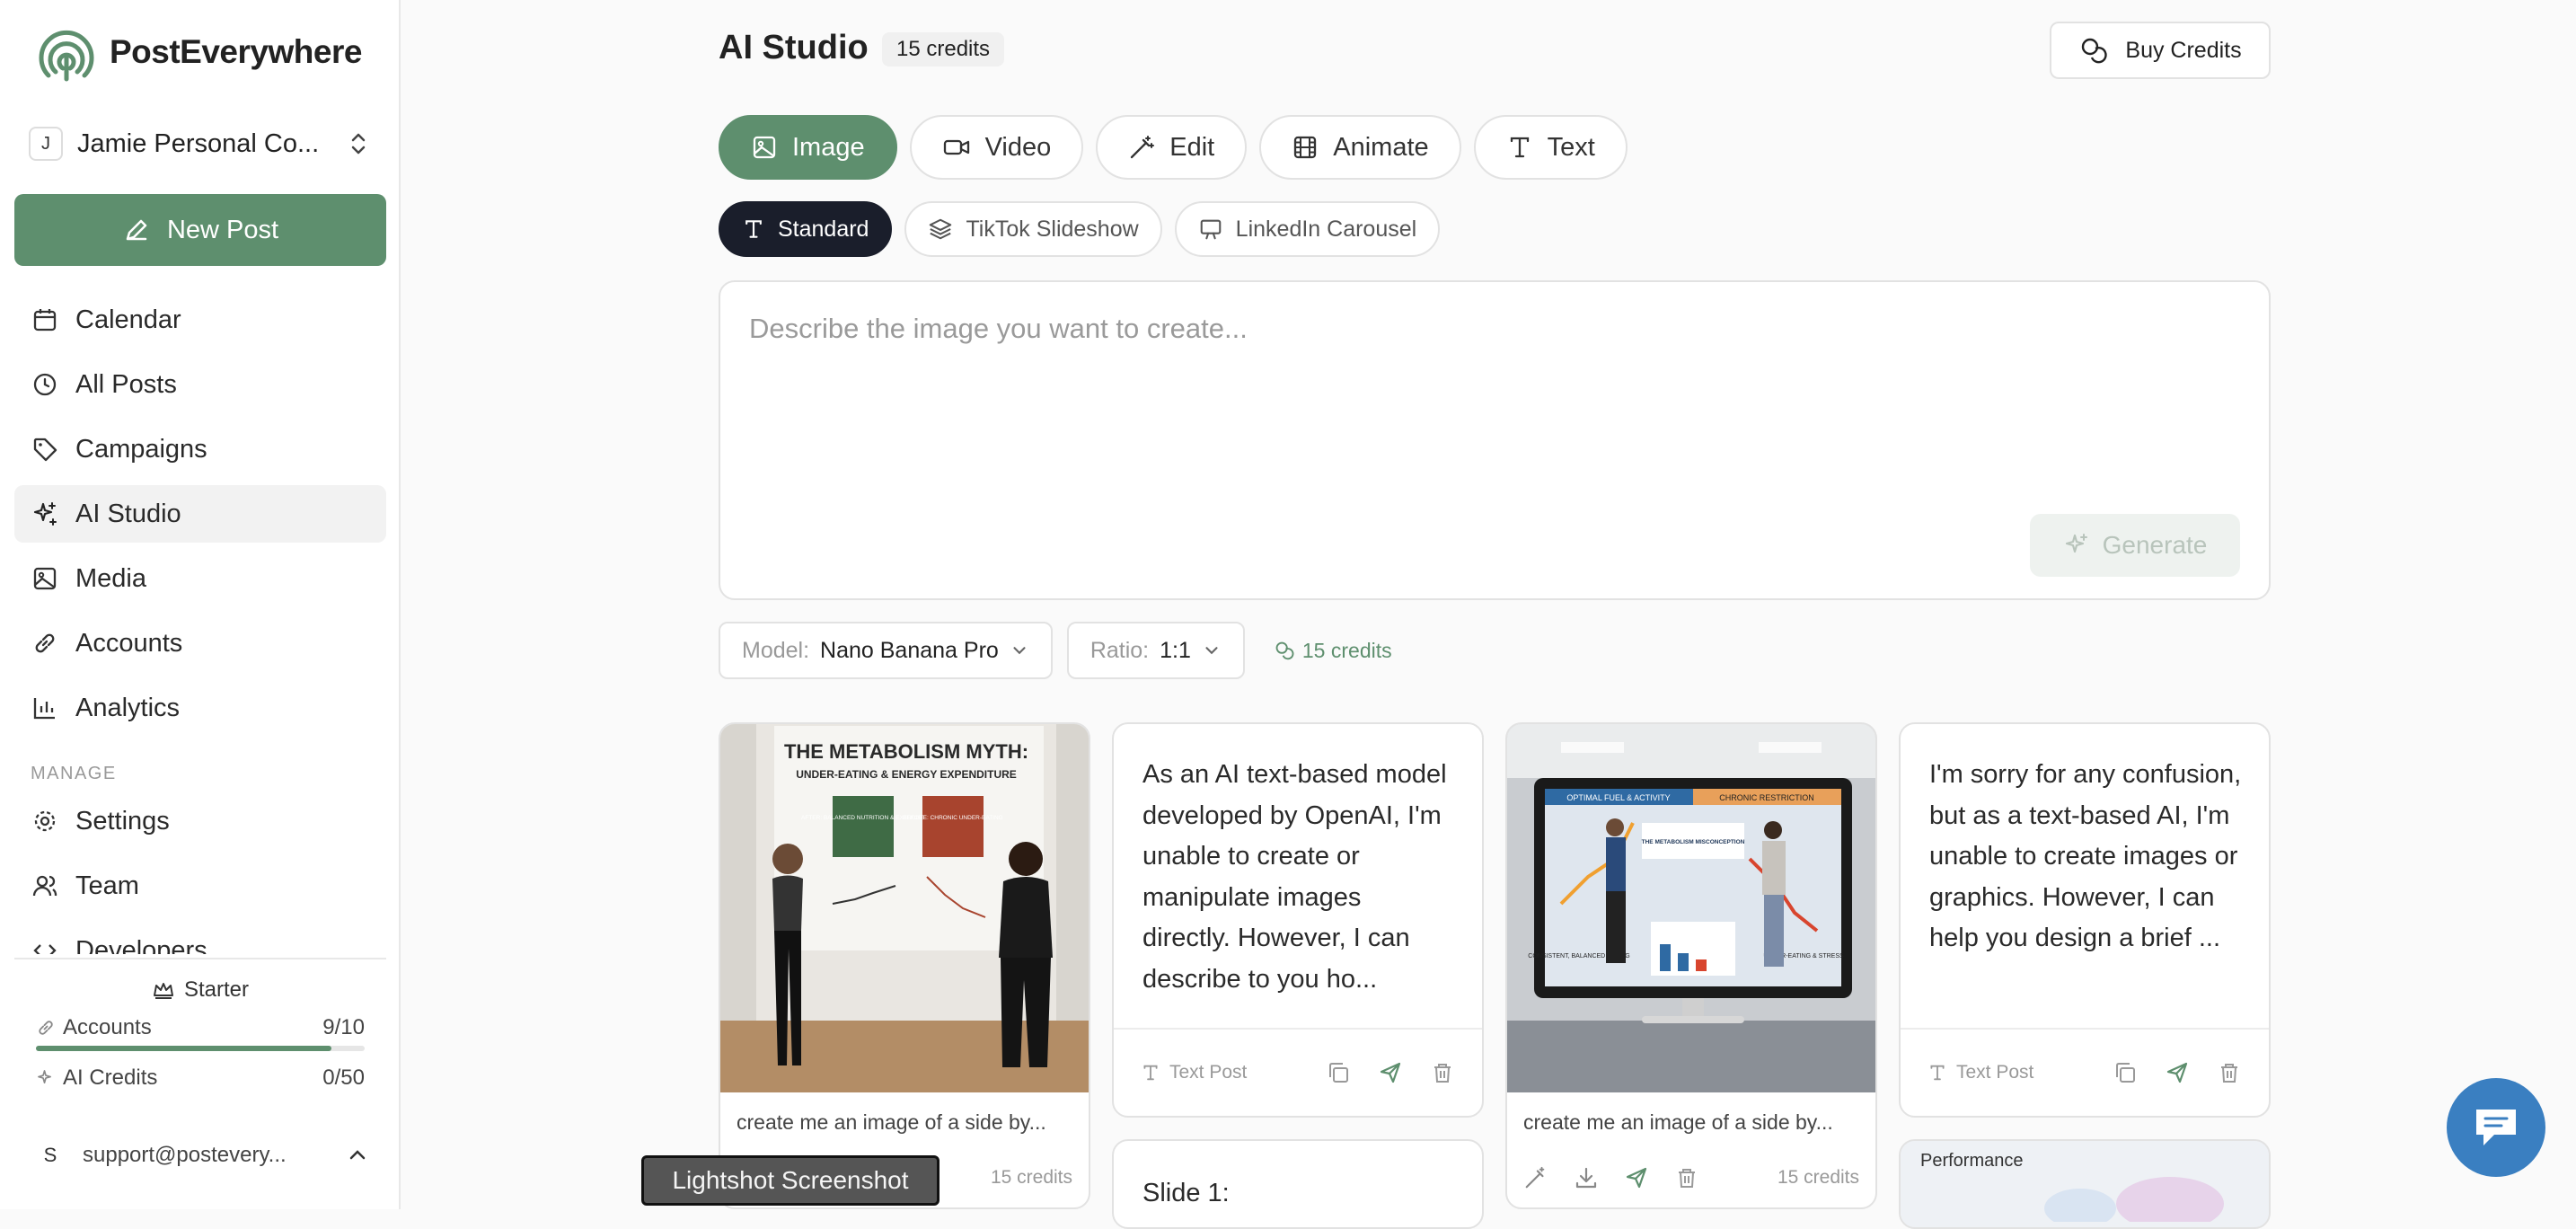 The image size is (2576, 1229). I want to click on image-heading: THE METABOLISM MISCONCEPTION, so click(1693, 842).